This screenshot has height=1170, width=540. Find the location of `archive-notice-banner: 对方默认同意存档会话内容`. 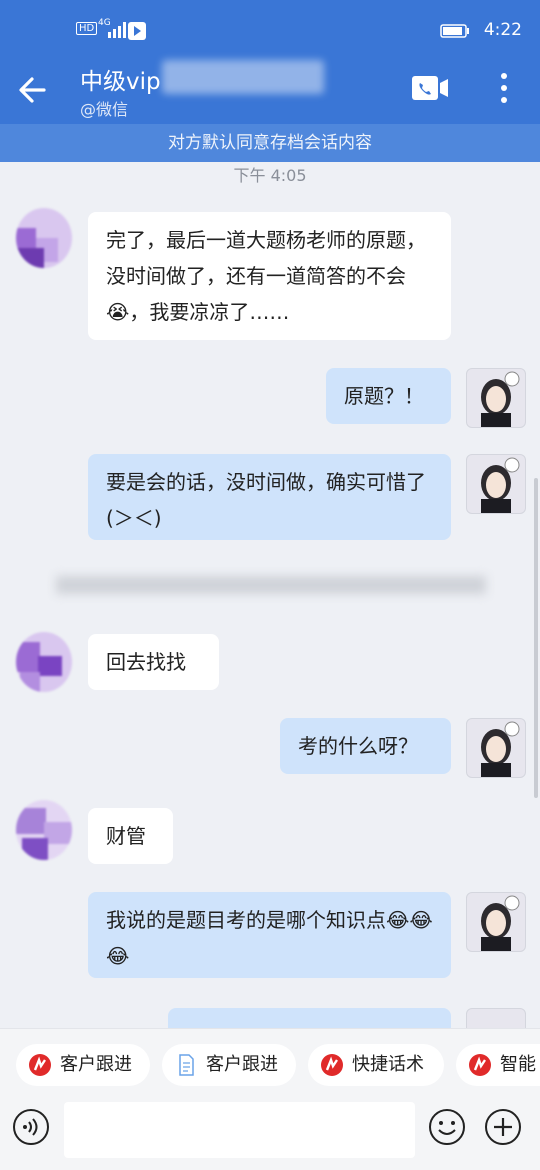

archive-notice-banner: 对方默认同意存档会话内容 is located at coordinates (270, 143).